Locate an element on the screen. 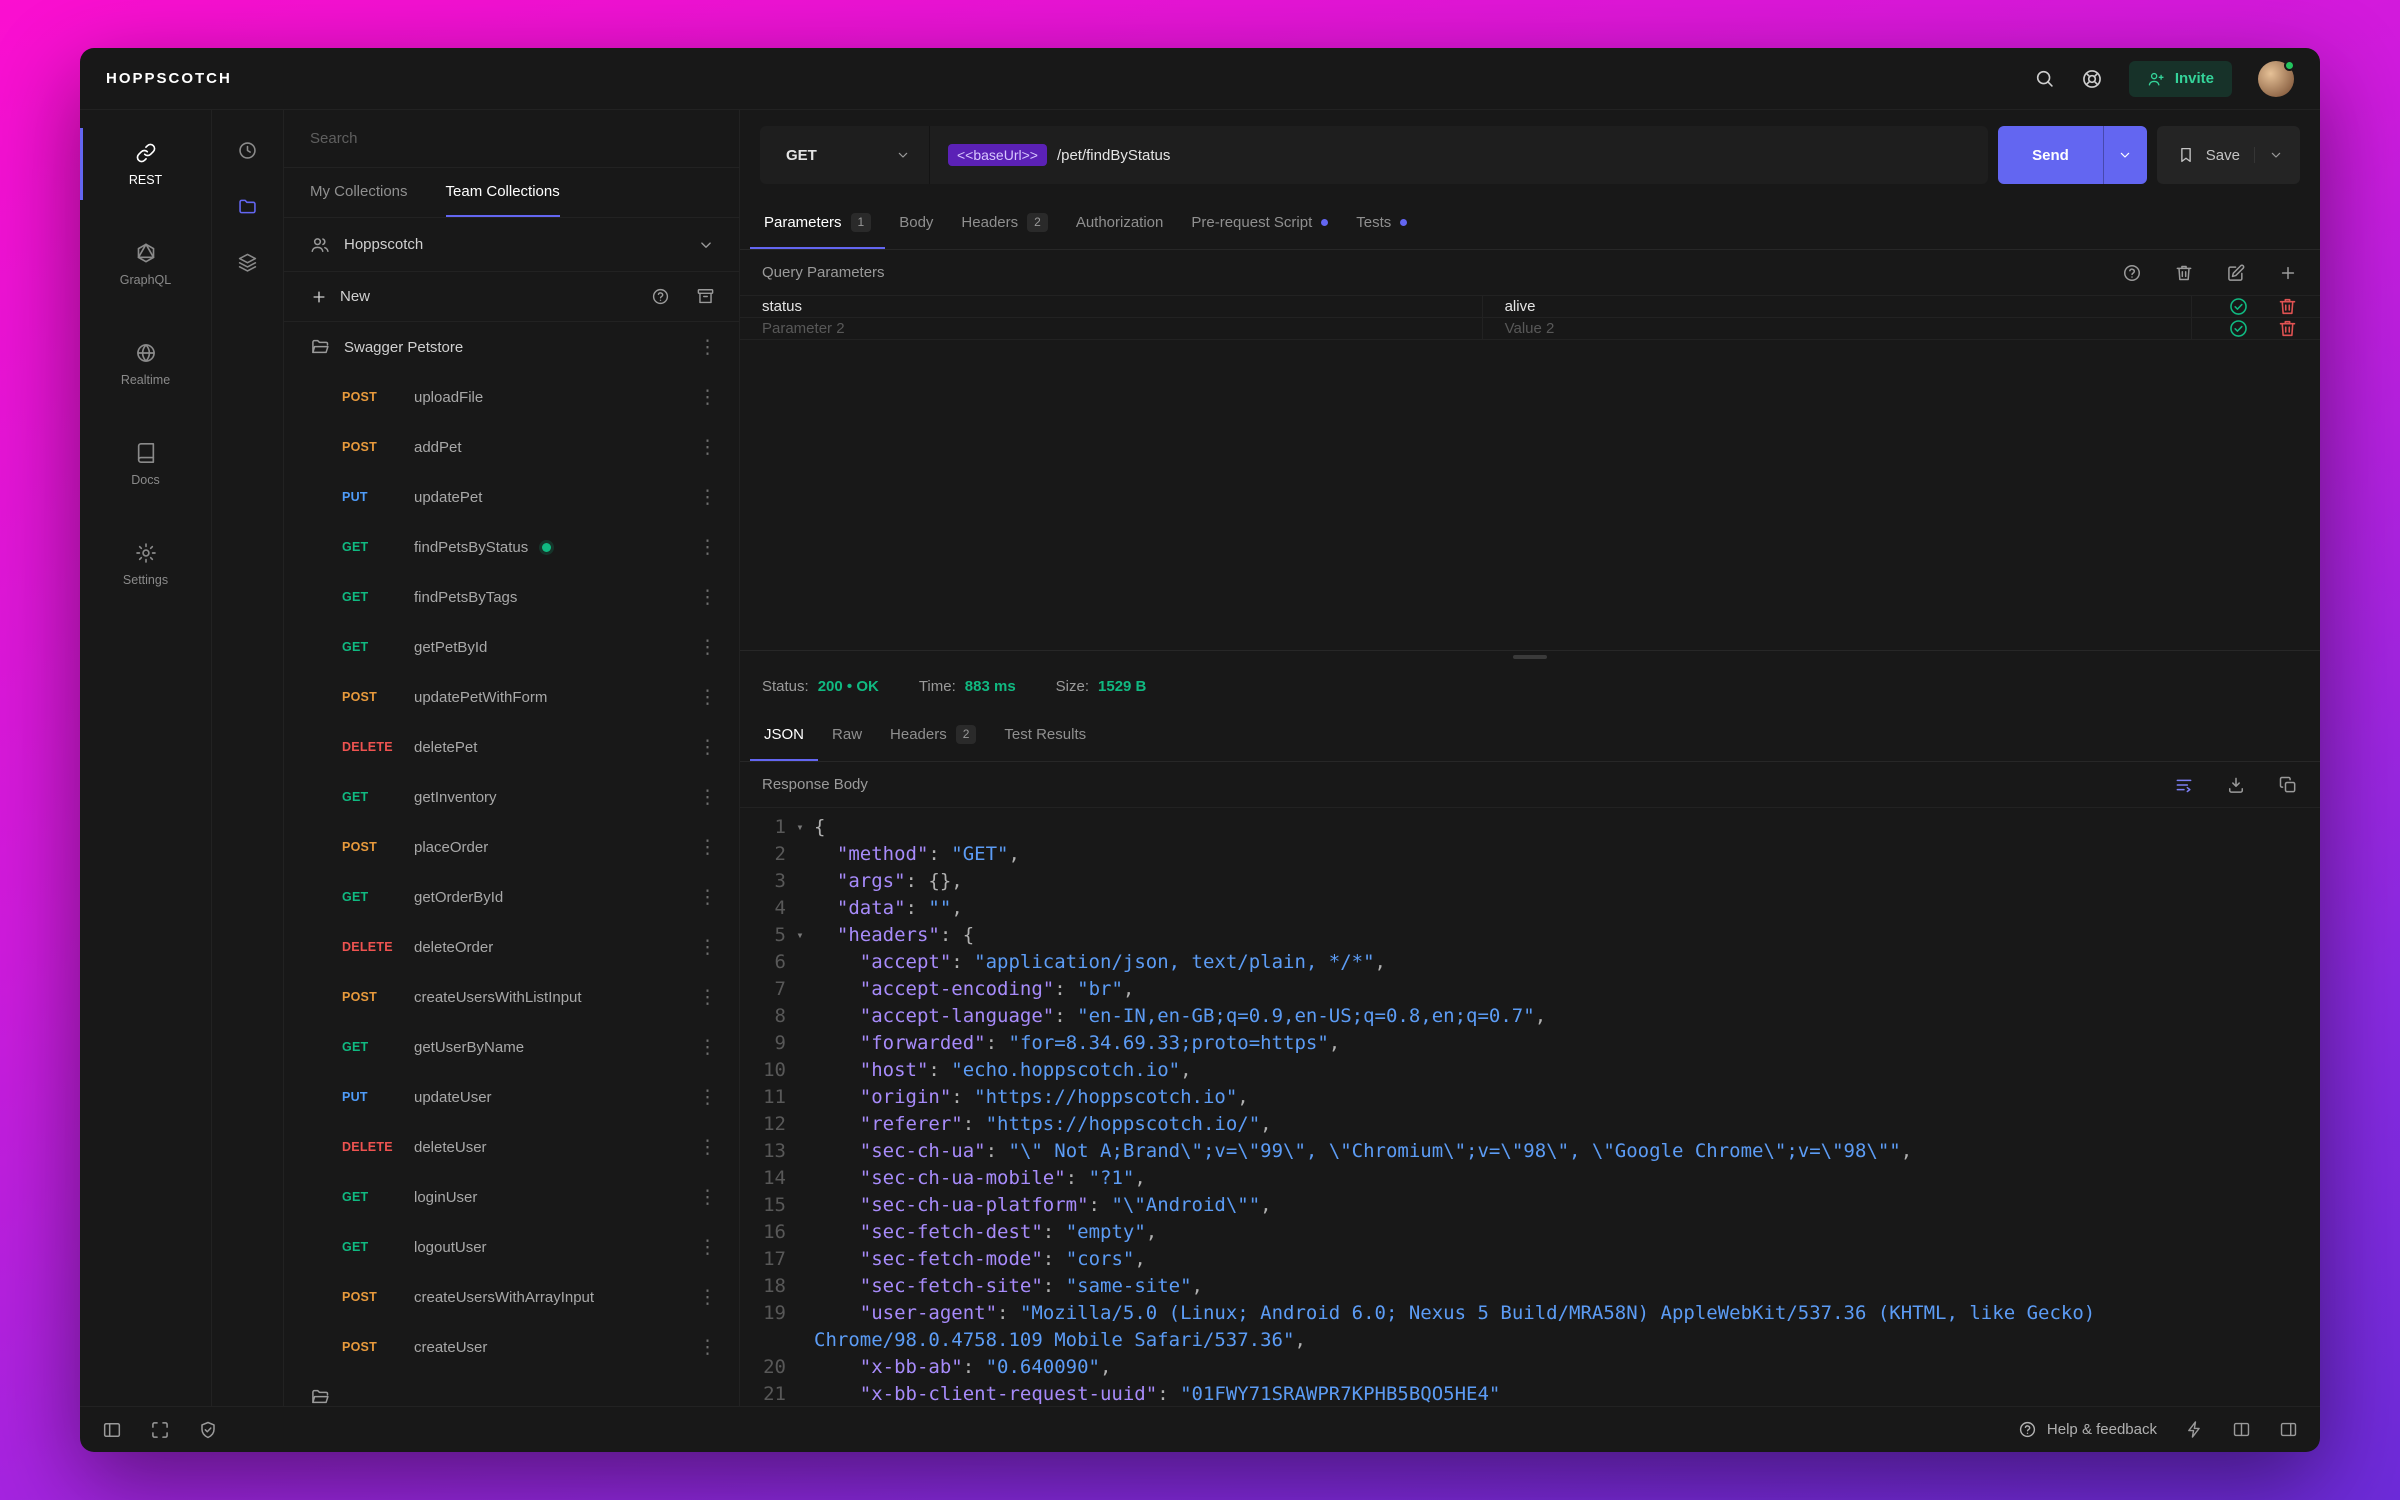  toggle-sidebar-icon is located at coordinates (112, 1430).